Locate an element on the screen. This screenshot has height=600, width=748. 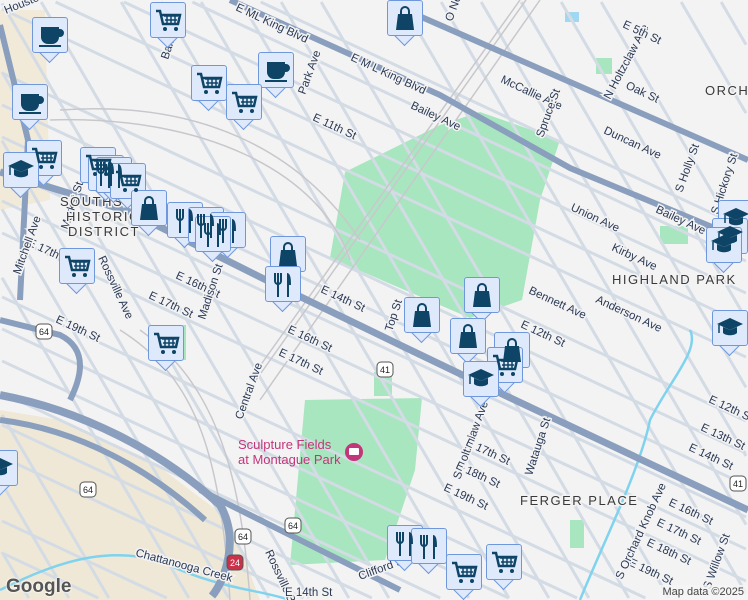
minor-street is located at coordinates (733, 23).